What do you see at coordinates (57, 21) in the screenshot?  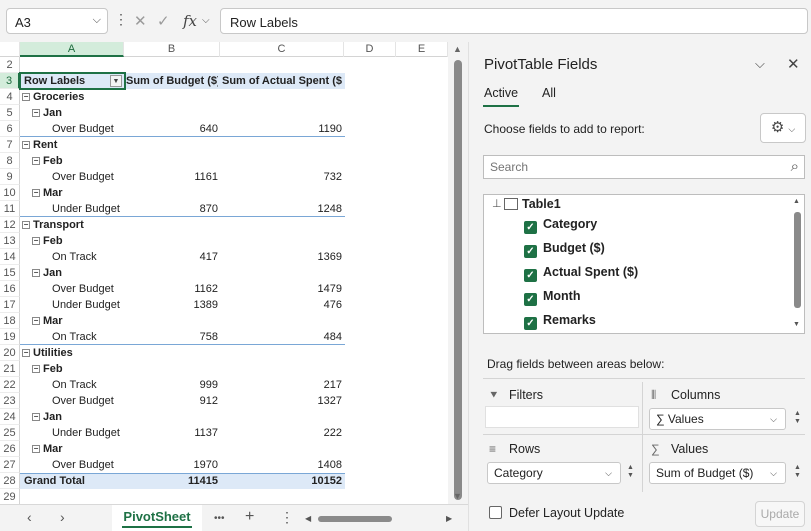 I see `name-box: A3 ⌵` at bounding box center [57, 21].